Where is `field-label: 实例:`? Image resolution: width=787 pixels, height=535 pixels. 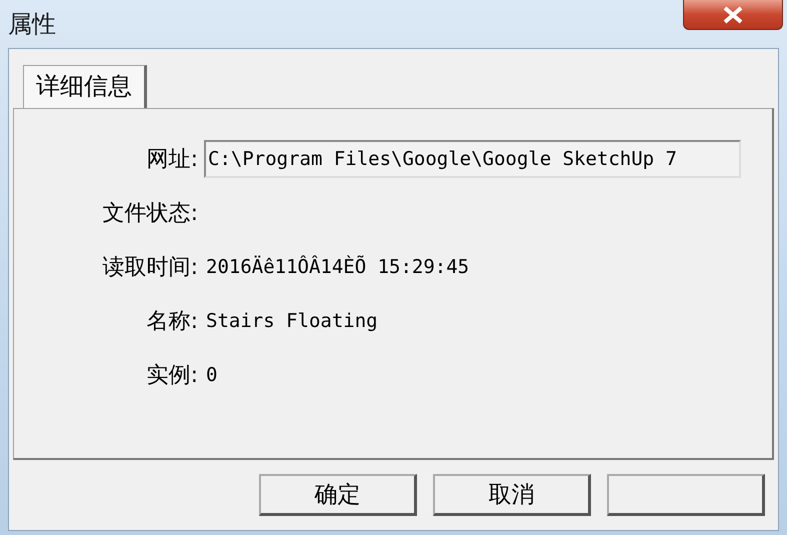 field-label: 实例: is located at coordinates (172, 376).